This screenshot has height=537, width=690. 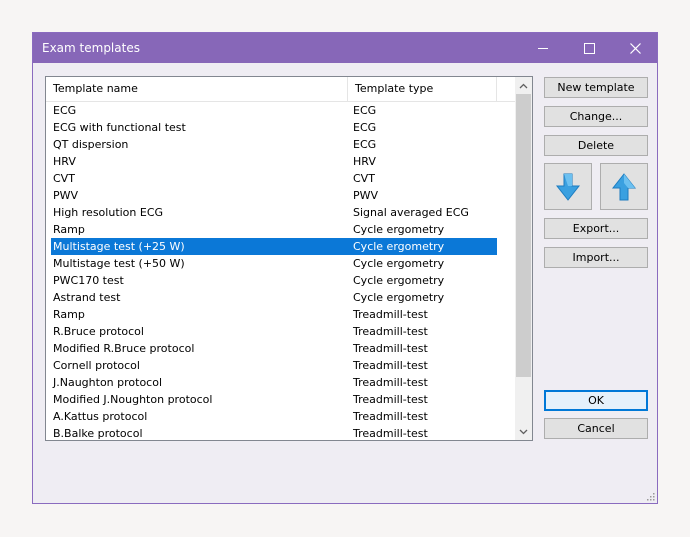 I want to click on table-row: Modified R.Bruce protocol Treadmill-test, so click(x=271, y=348).